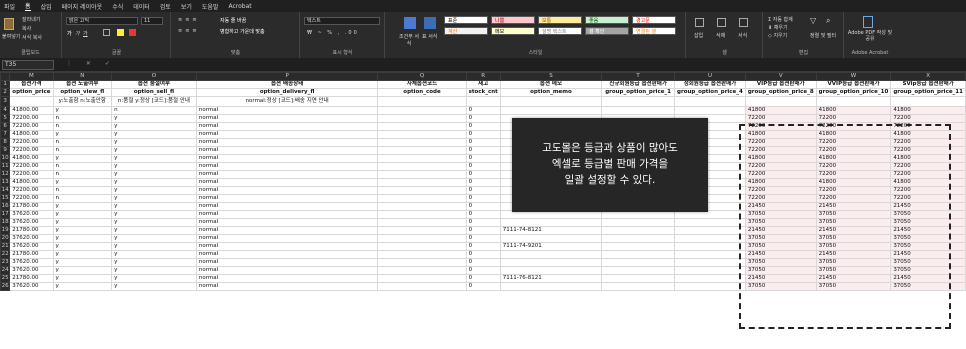  What do you see at coordinates (152, 21) in the screenshot?
I see `font-size-select: 11` at bounding box center [152, 21].